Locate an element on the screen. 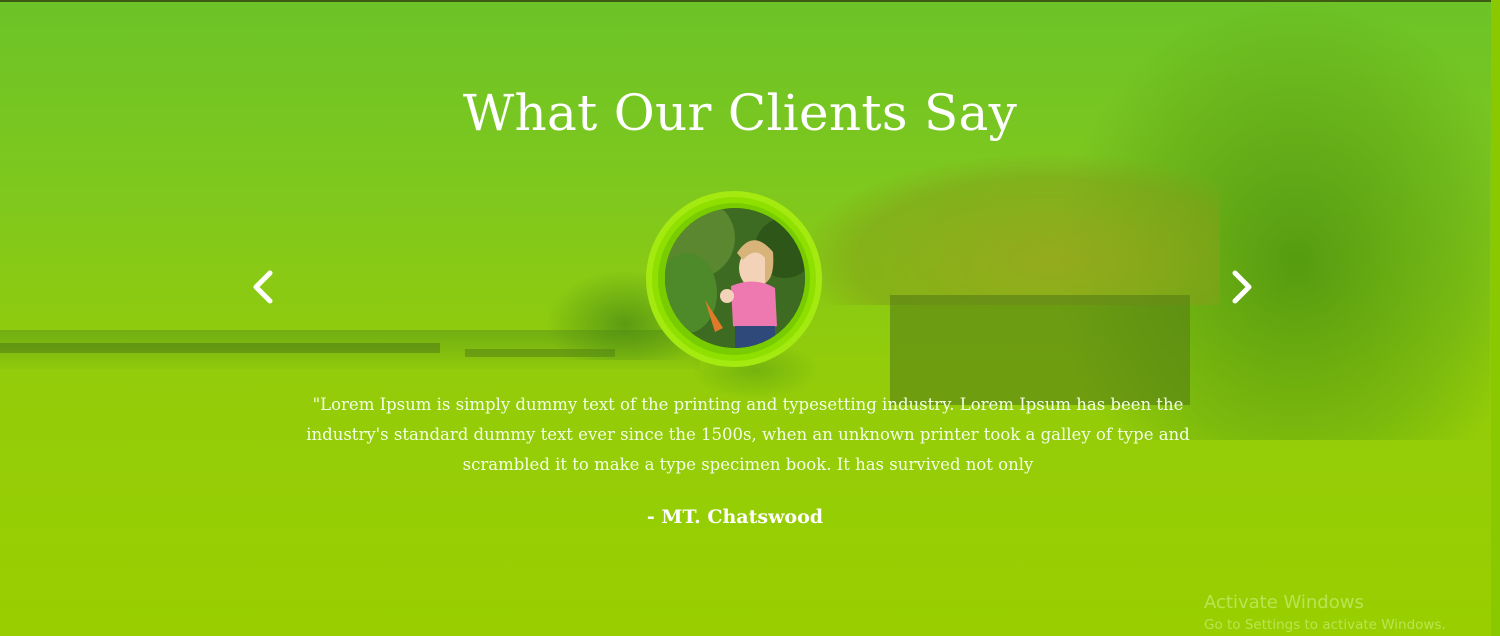 This screenshot has width=1500, height=636. section-title: What Our Clients Say is located at coordinates (740, 113).